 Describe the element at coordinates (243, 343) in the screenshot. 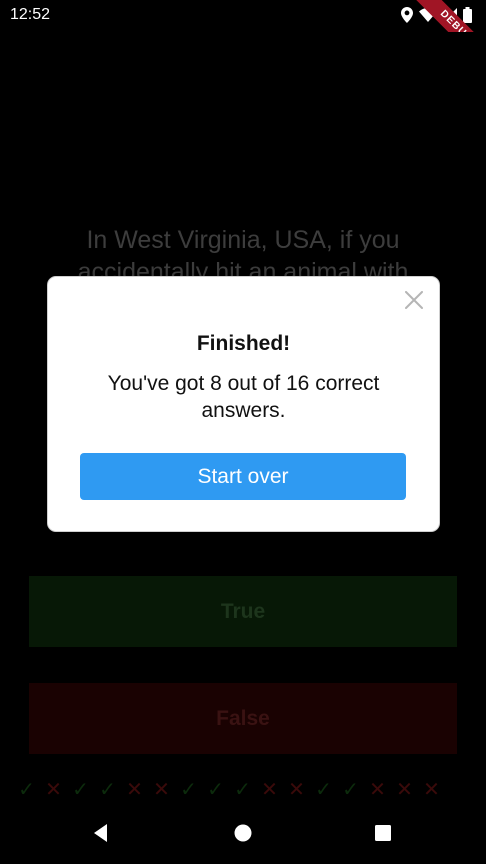

I see `dialog-title: Finished!` at that location.